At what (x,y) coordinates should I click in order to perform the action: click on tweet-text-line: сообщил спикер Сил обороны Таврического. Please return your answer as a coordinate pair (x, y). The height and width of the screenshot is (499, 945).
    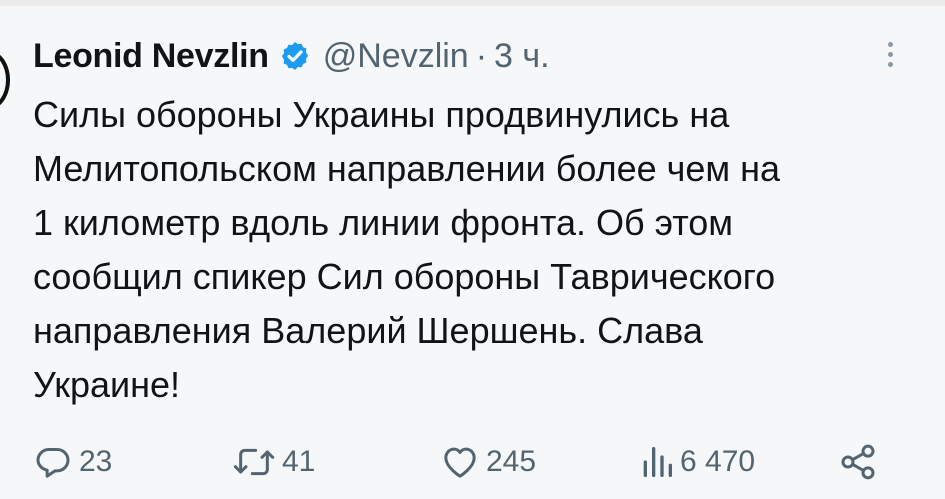
    Looking at the image, I should click on (404, 276).